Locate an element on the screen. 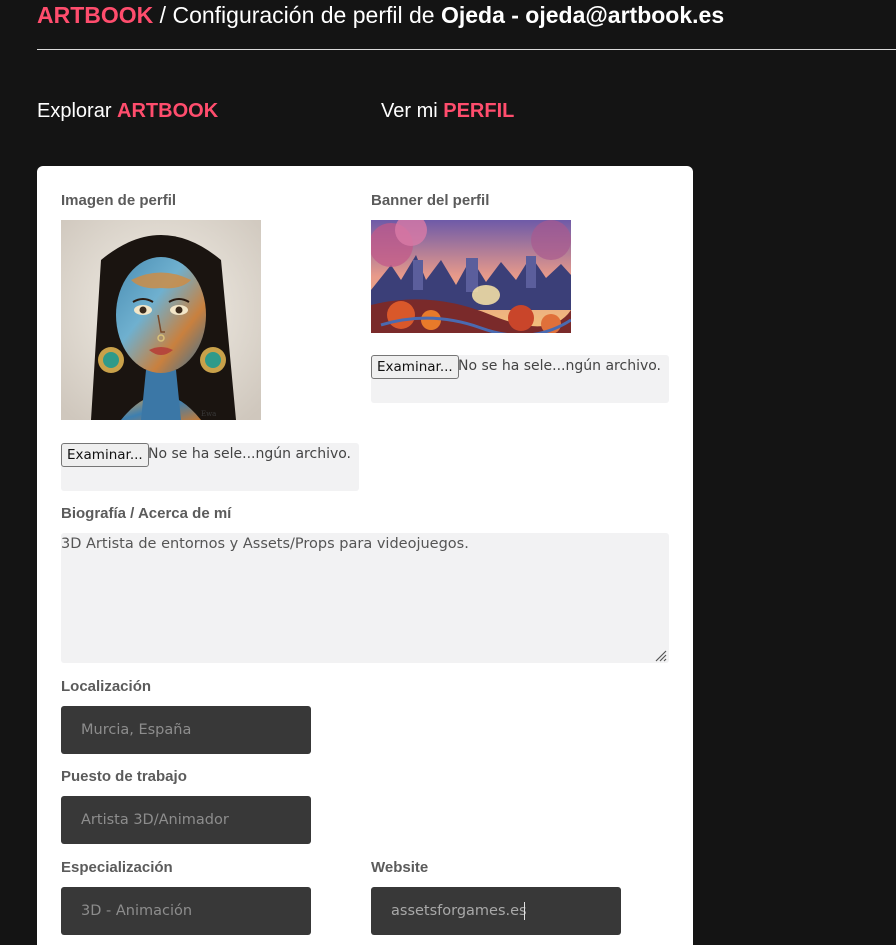 The width and height of the screenshot is (896, 945). banner-image-preview is located at coordinates (471, 276).